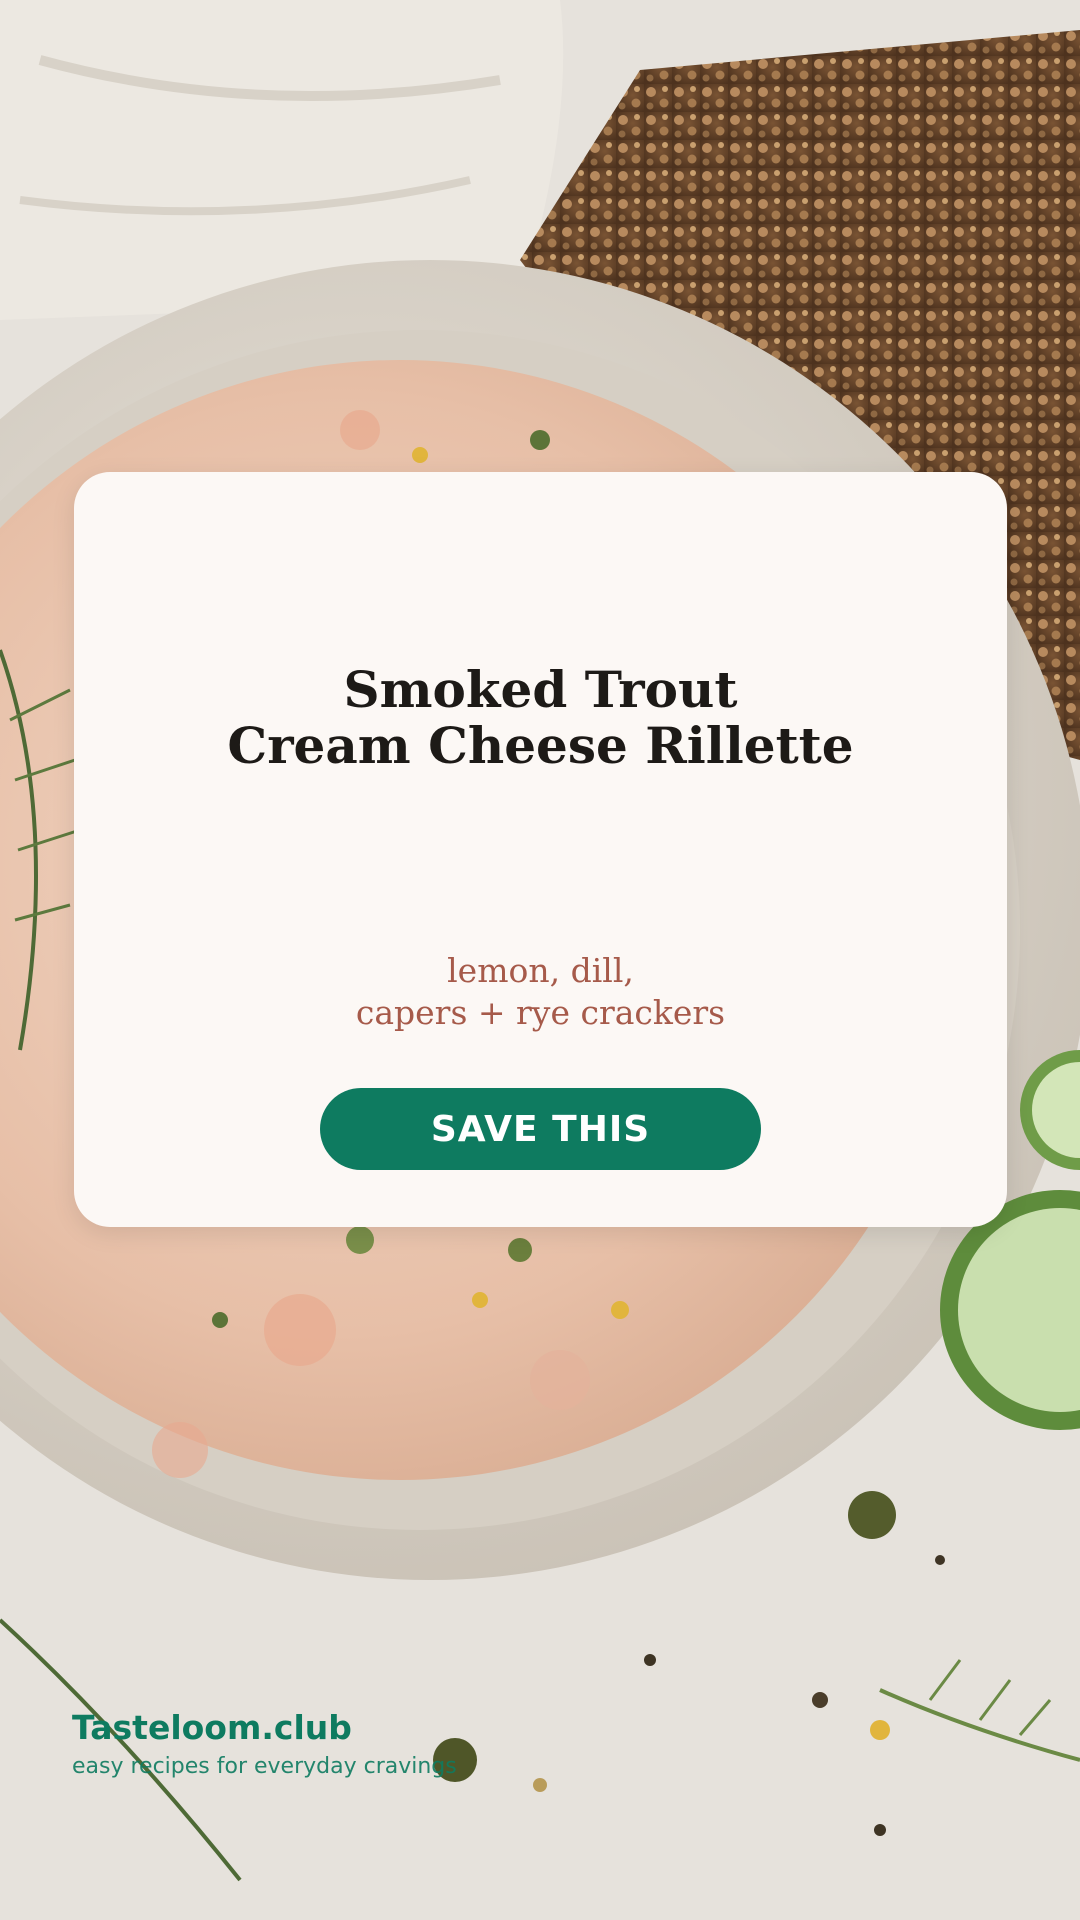  Describe the element at coordinates (264, 1766) in the screenshot. I see `brand-tagline: easy recipes for everyday cravings` at that location.